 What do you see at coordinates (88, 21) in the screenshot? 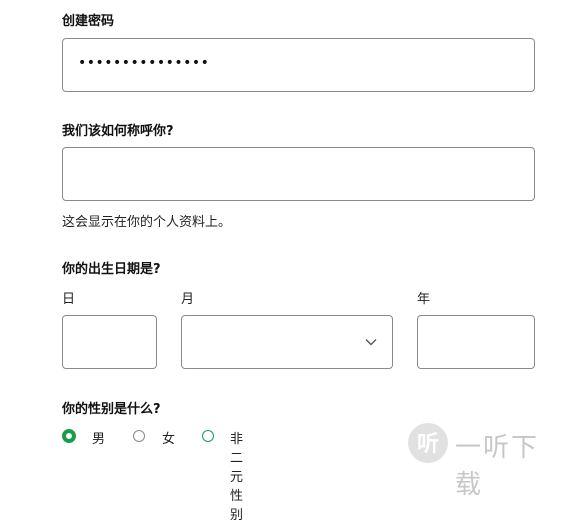
I see `password-label: 创建密码` at bounding box center [88, 21].